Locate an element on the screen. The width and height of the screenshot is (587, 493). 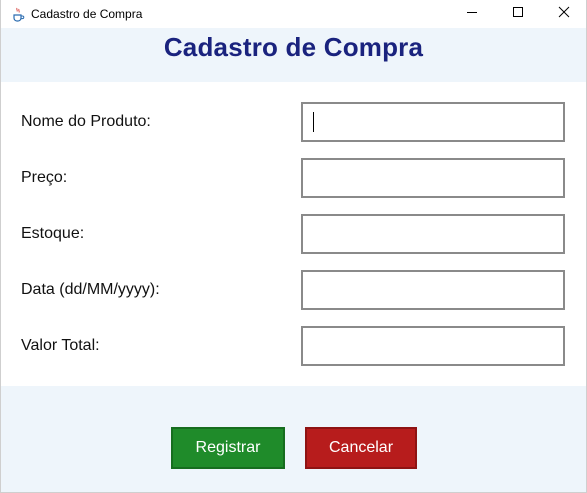
maximize-icon is located at coordinates (518, 14).